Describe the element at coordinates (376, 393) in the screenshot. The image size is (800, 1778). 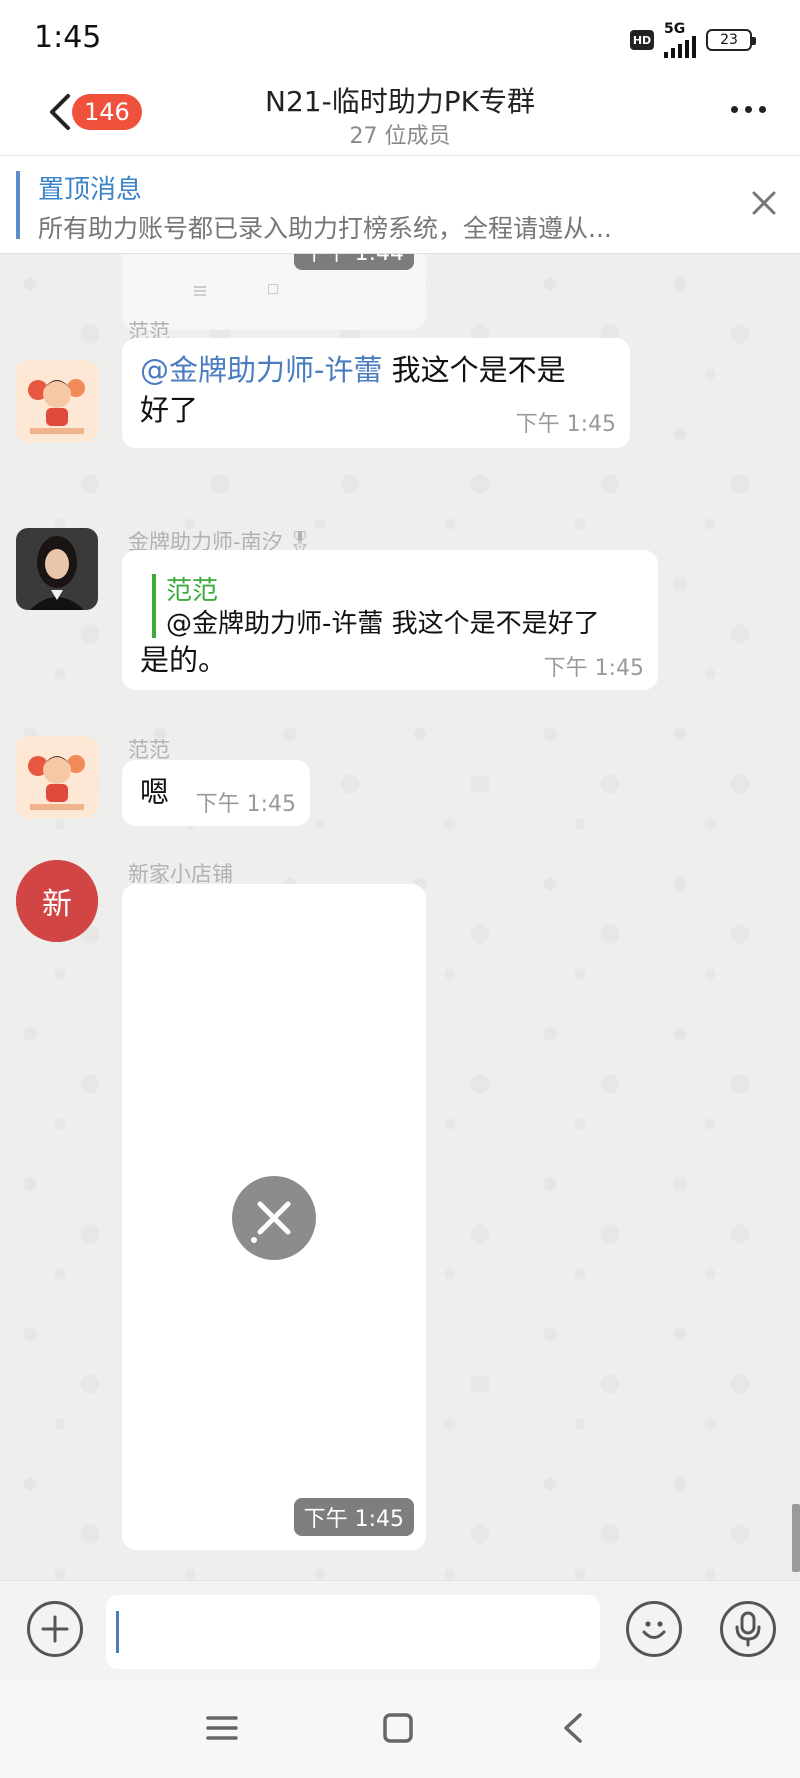
I see `text-message: @金牌助力师-许蕾 我这个是不是 好了 下午 1:45` at that location.